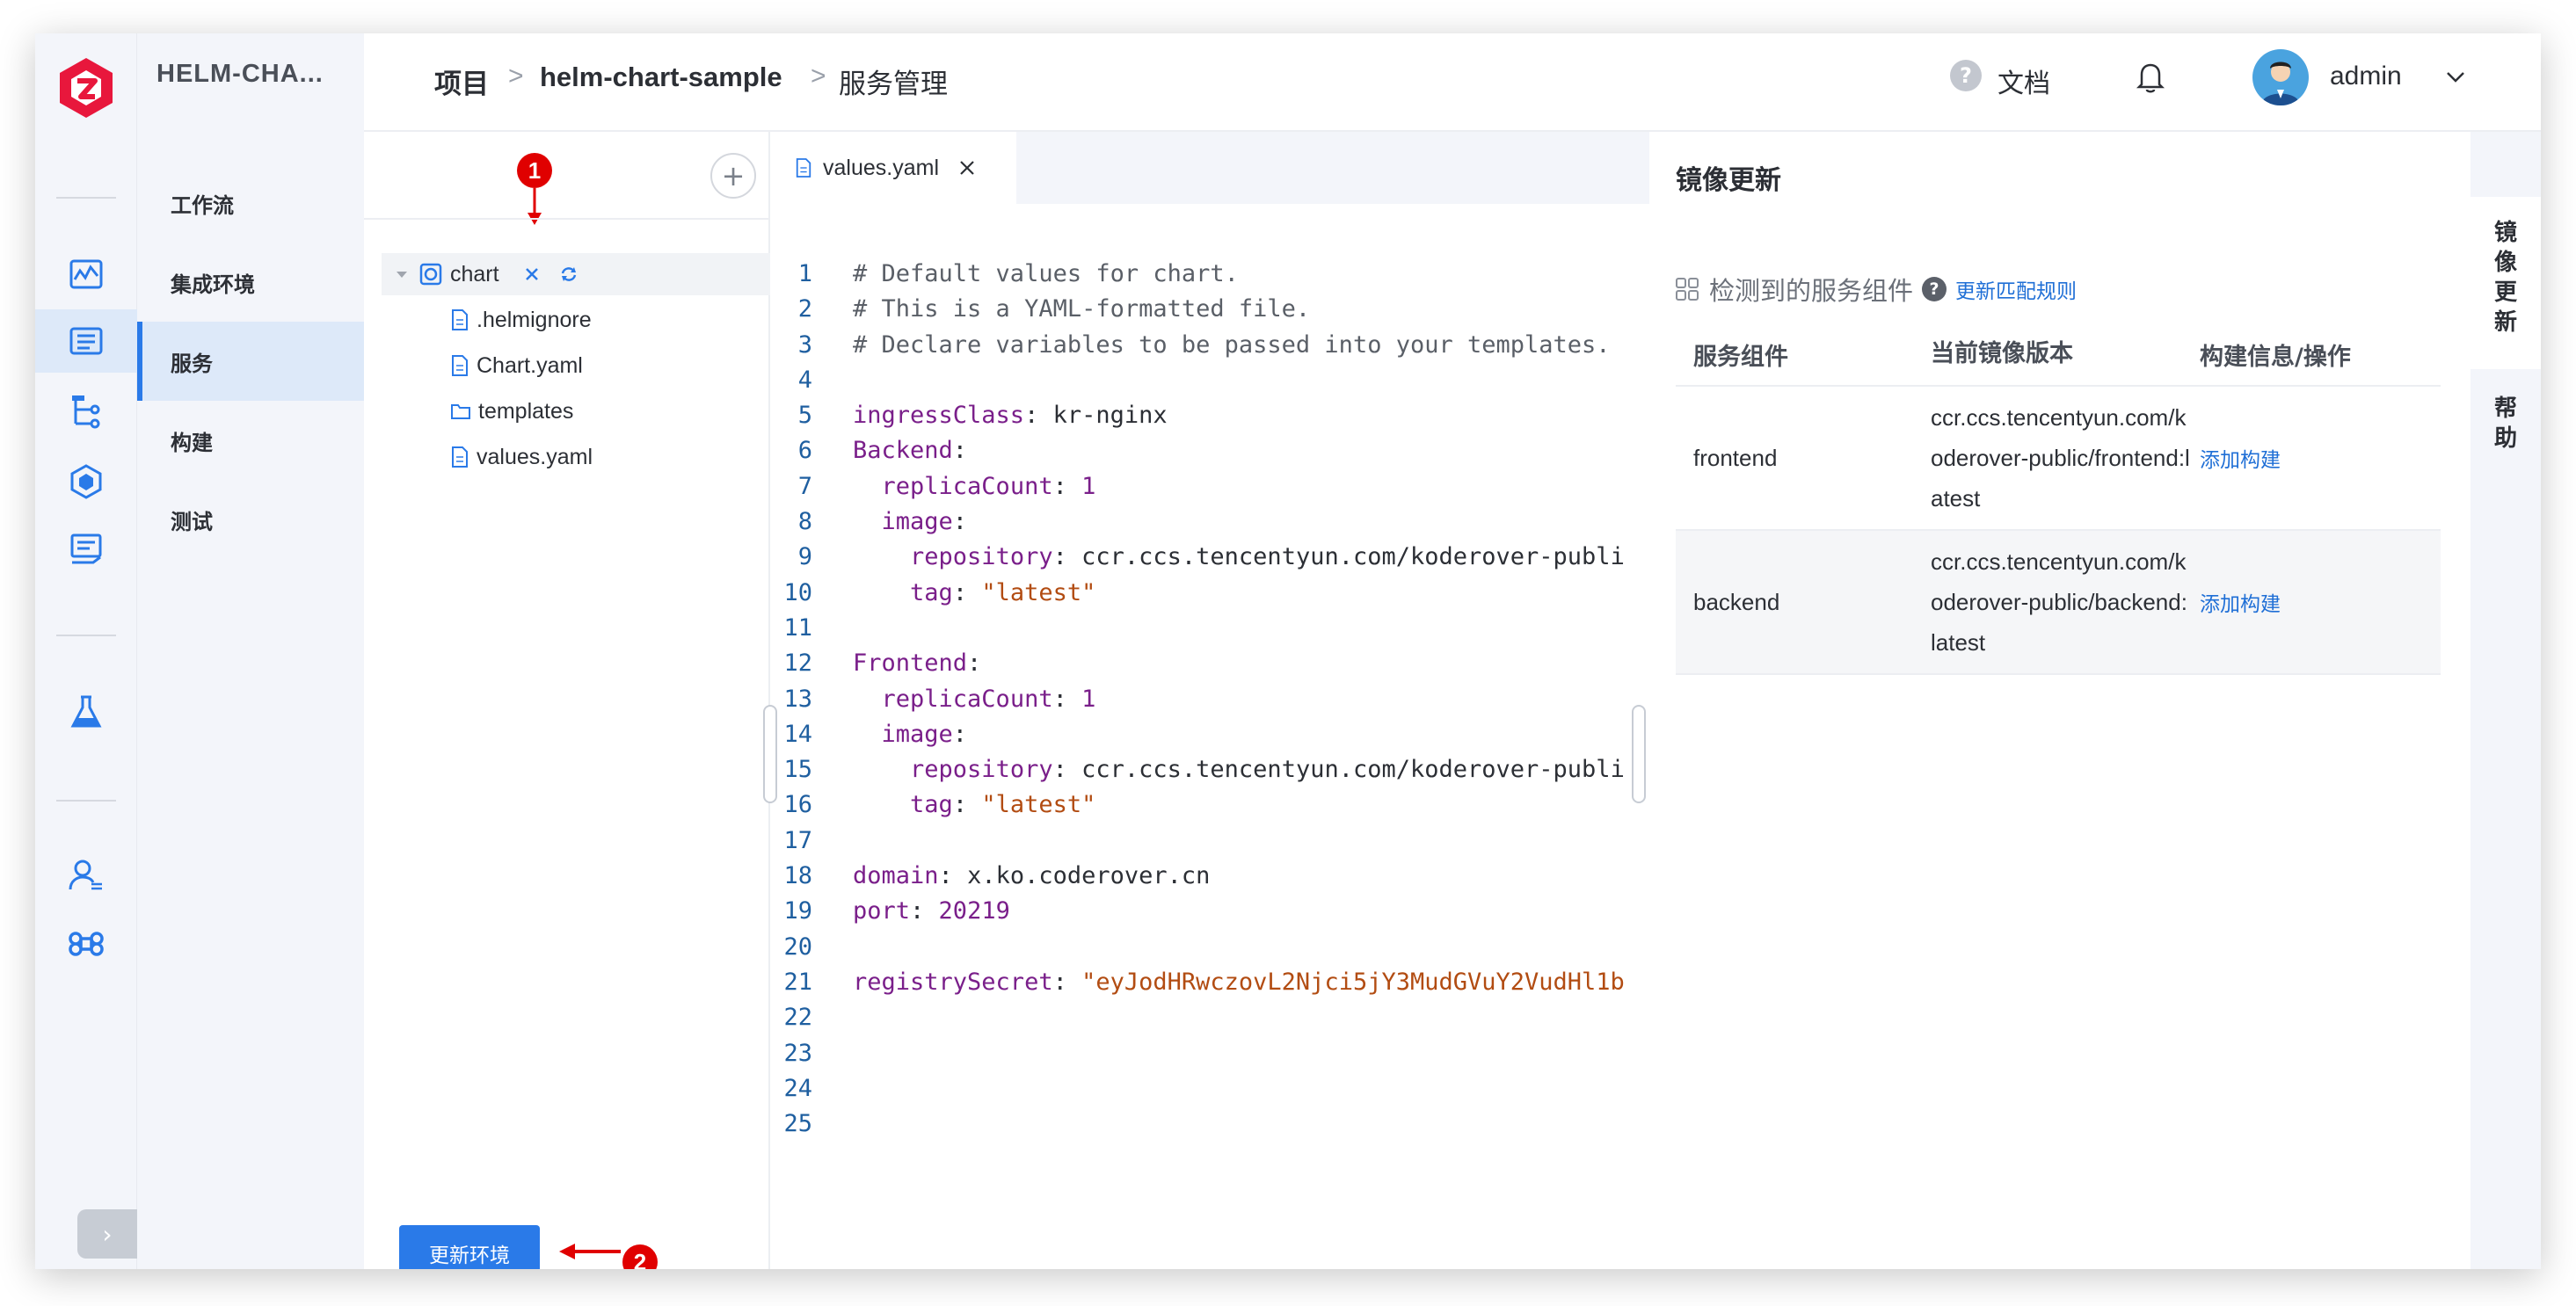 This screenshot has height=1306, width=2576. What do you see at coordinates (797, 770) in the screenshot?
I see `line-number: 15` at bounding box center [797, 770].